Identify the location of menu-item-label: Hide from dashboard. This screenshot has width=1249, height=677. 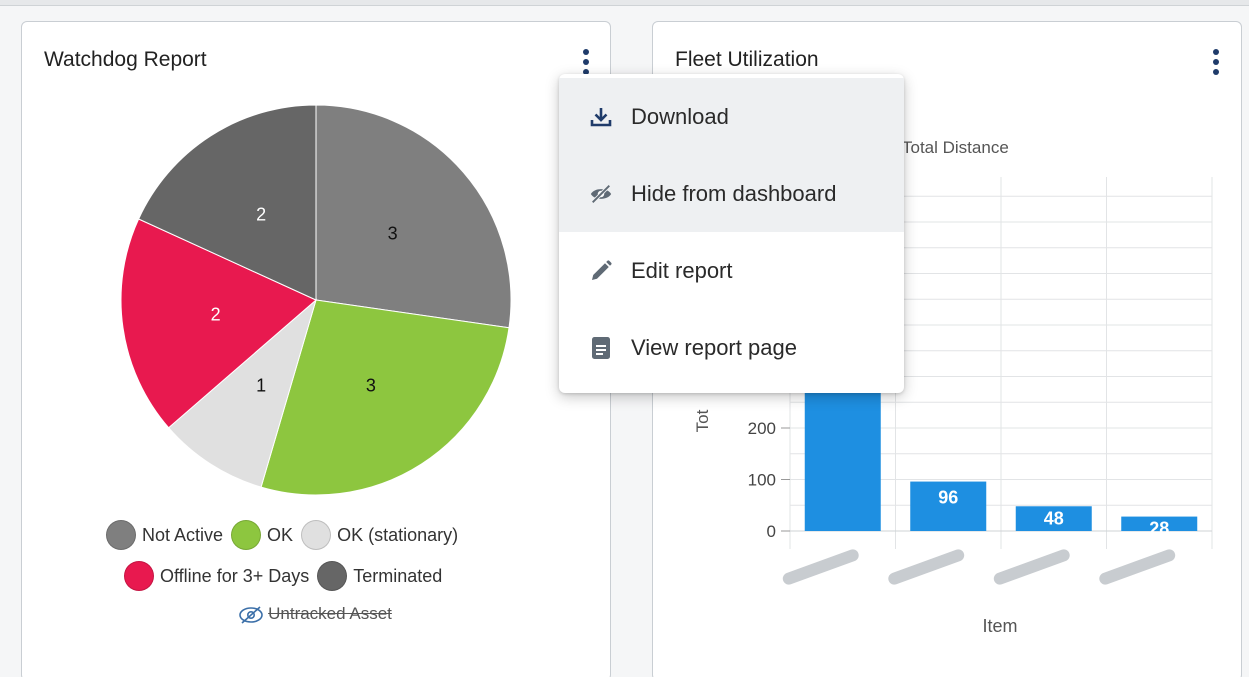
(734, 193).